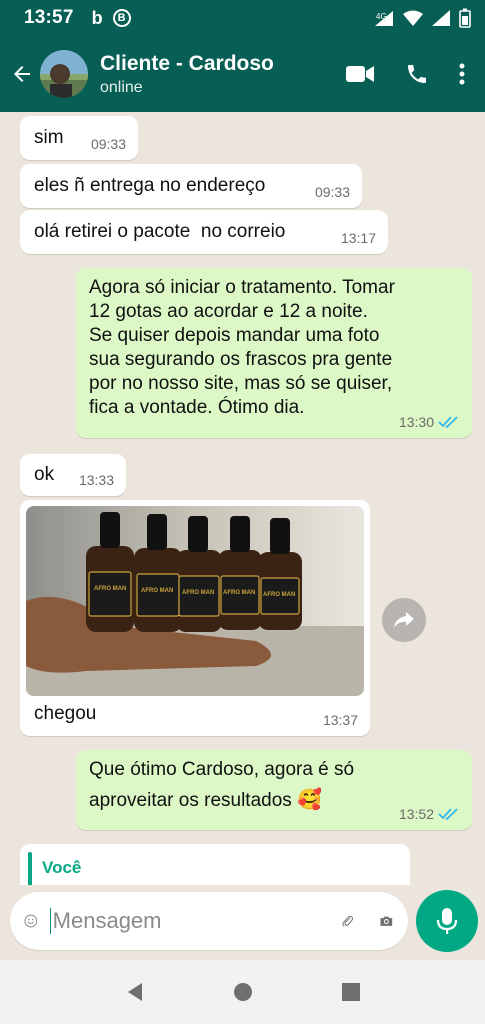 This screenshot has width=485, height=1024. I want to click on message-time: 13:52, so click(416, 814).